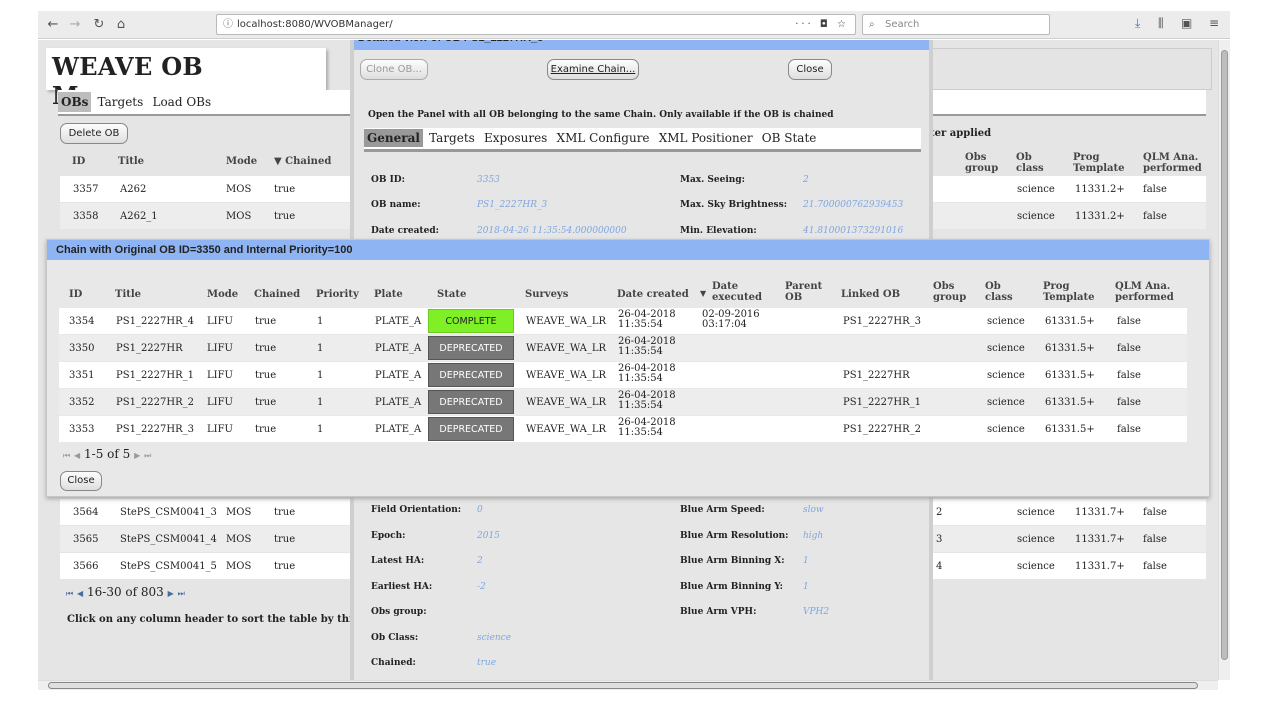 This screenshot has width=1266, height=701. Describe the element at coordinates (789, 138) in the screenshot. I see `tab-ob-state: OB State` at that location.